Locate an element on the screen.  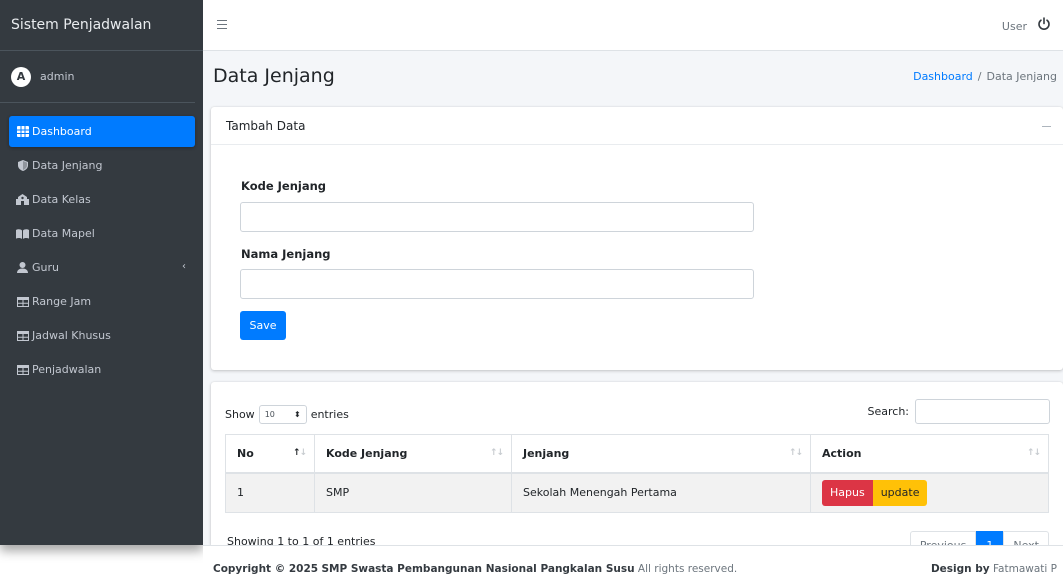
sidebar-item-label: Dashboard is located at coordinates (62, 131).